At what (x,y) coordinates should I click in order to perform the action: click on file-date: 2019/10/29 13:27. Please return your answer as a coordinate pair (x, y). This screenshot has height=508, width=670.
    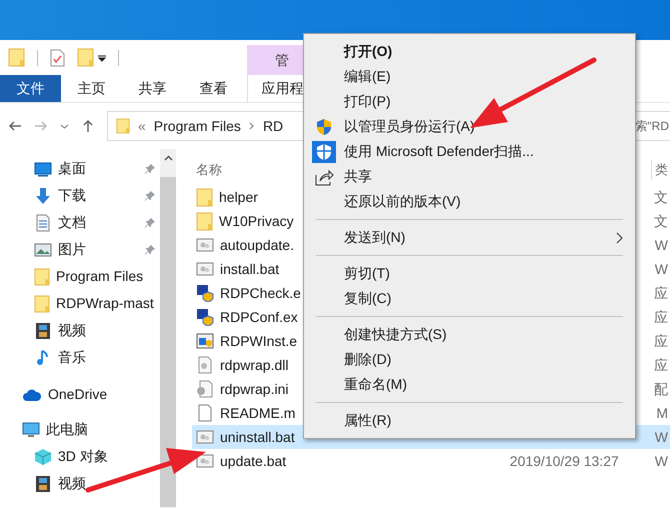
    Looking at the image, I should click on (564, 461).